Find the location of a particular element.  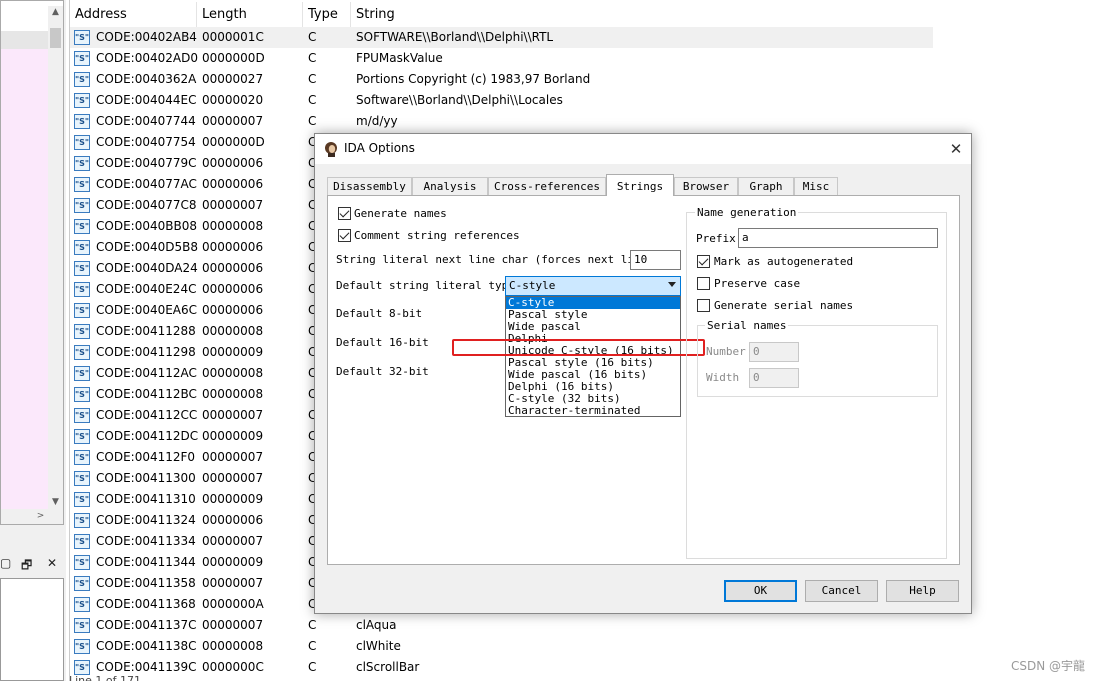

row-address: CODE:00407744 is located at coordinates (146, 121).